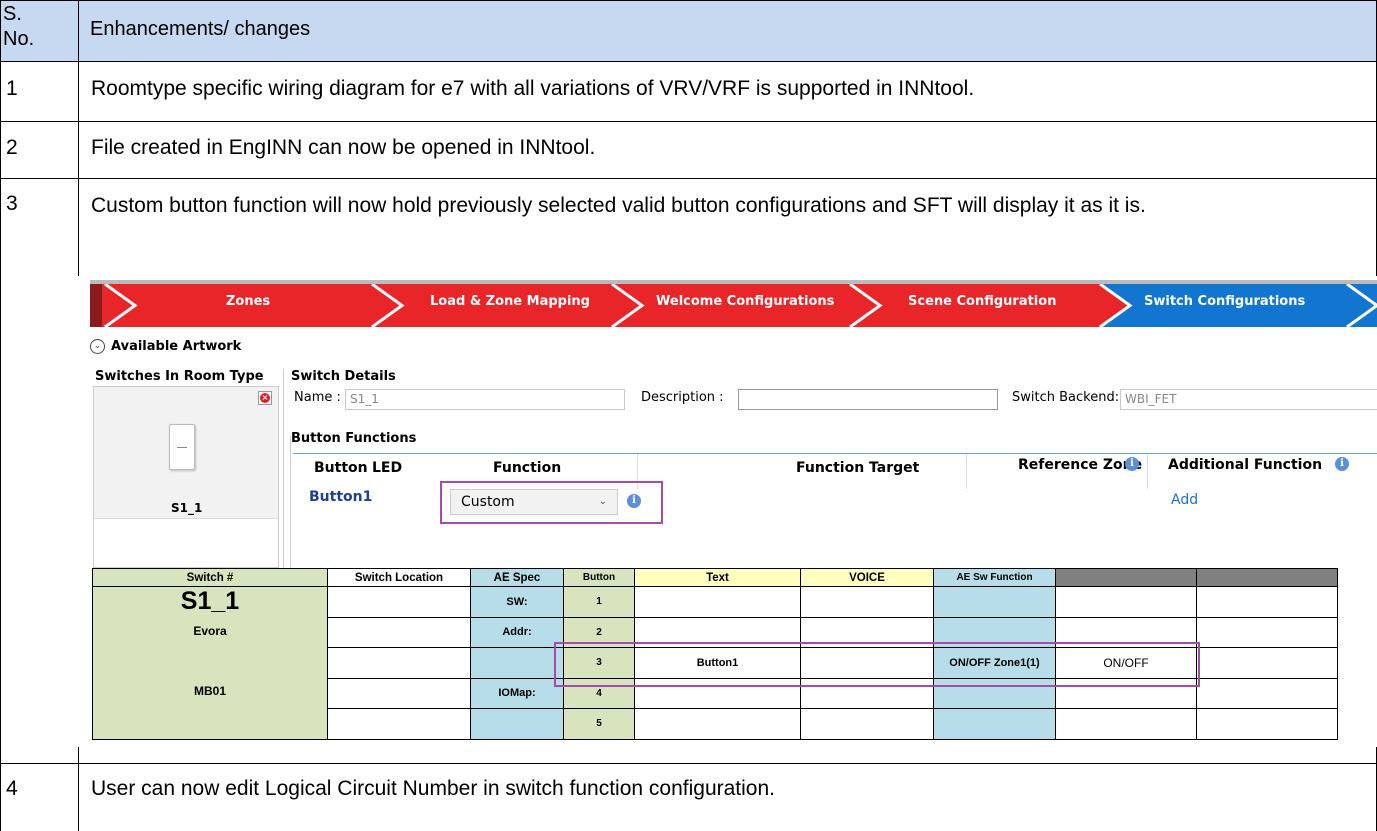 Image resolution: width=1377 pixels, height=831 pixels. I want to click on grid-ae-spec-2: Addr:, so click(517, 632).